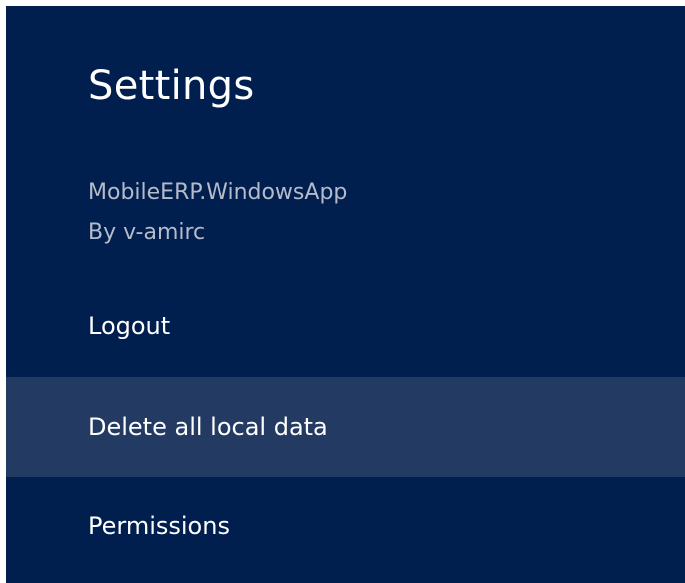  Describe the element at coordinates (218, 192) in the screenshot. I see `app-name: MobileERP.WindowsApp` at that location.